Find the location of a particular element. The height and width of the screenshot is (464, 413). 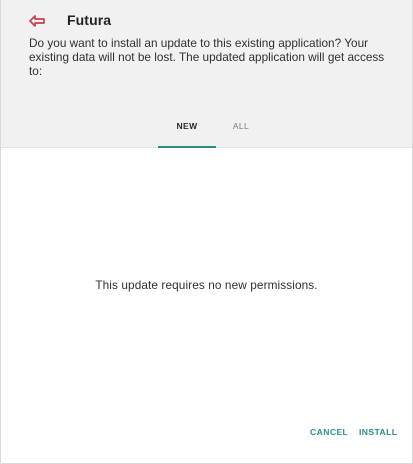

permission-tabs: NEW ALL is located at coordinates (206, 130).